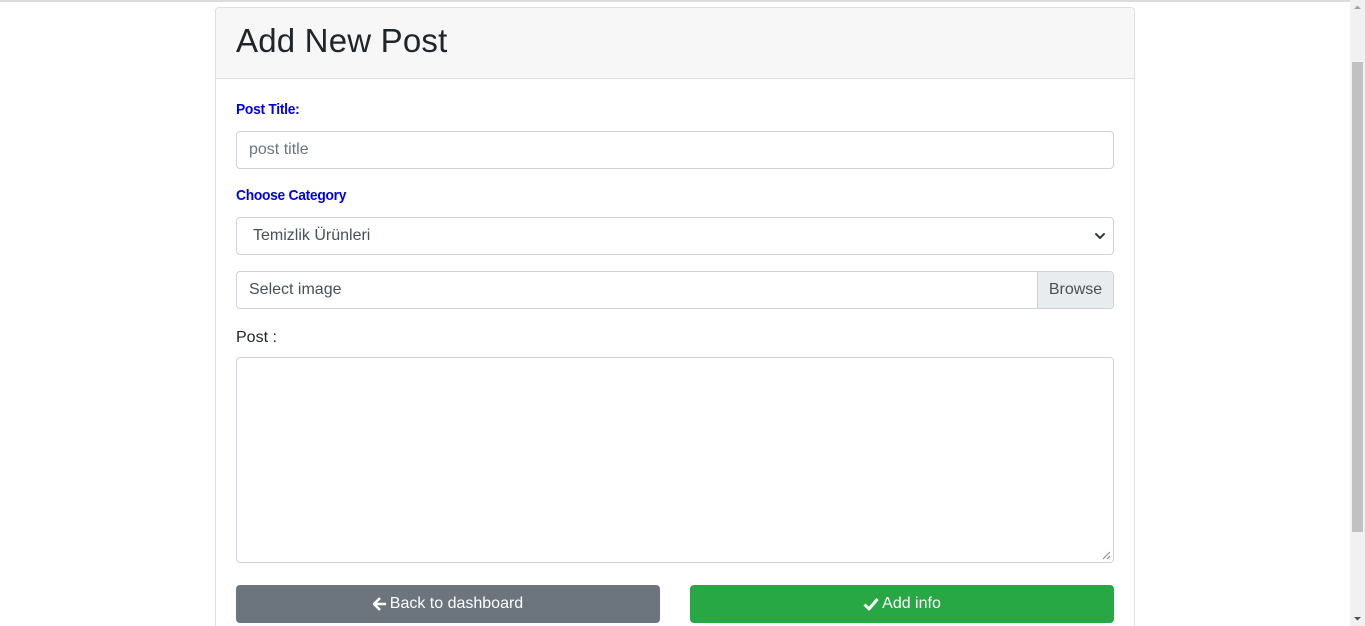  Describe the element at coordinates (291, 195) in the screenshot. I see `category-label: Choose Category` at that location.